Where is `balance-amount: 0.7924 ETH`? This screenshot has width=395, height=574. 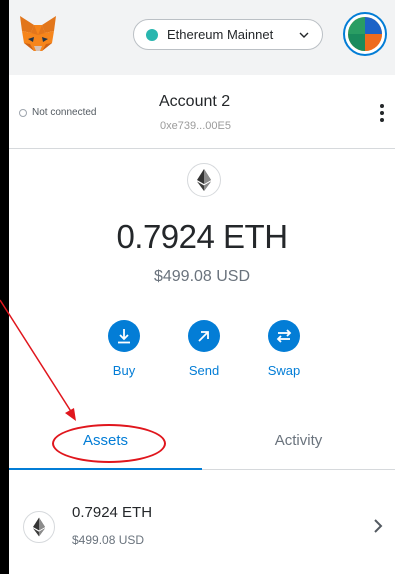
balance-amount: 0.7924 ETH is located at coordinates (202, 236).